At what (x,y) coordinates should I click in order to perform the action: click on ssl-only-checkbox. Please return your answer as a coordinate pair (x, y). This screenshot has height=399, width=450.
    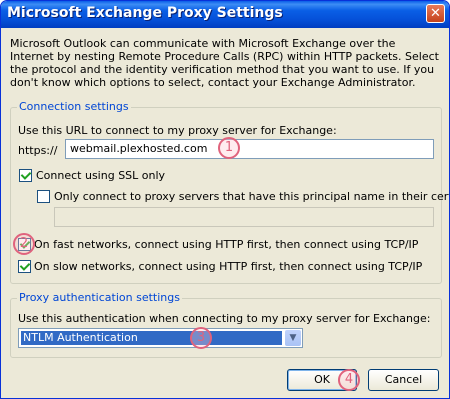
    Looking at the image, I should click on (25, 175).